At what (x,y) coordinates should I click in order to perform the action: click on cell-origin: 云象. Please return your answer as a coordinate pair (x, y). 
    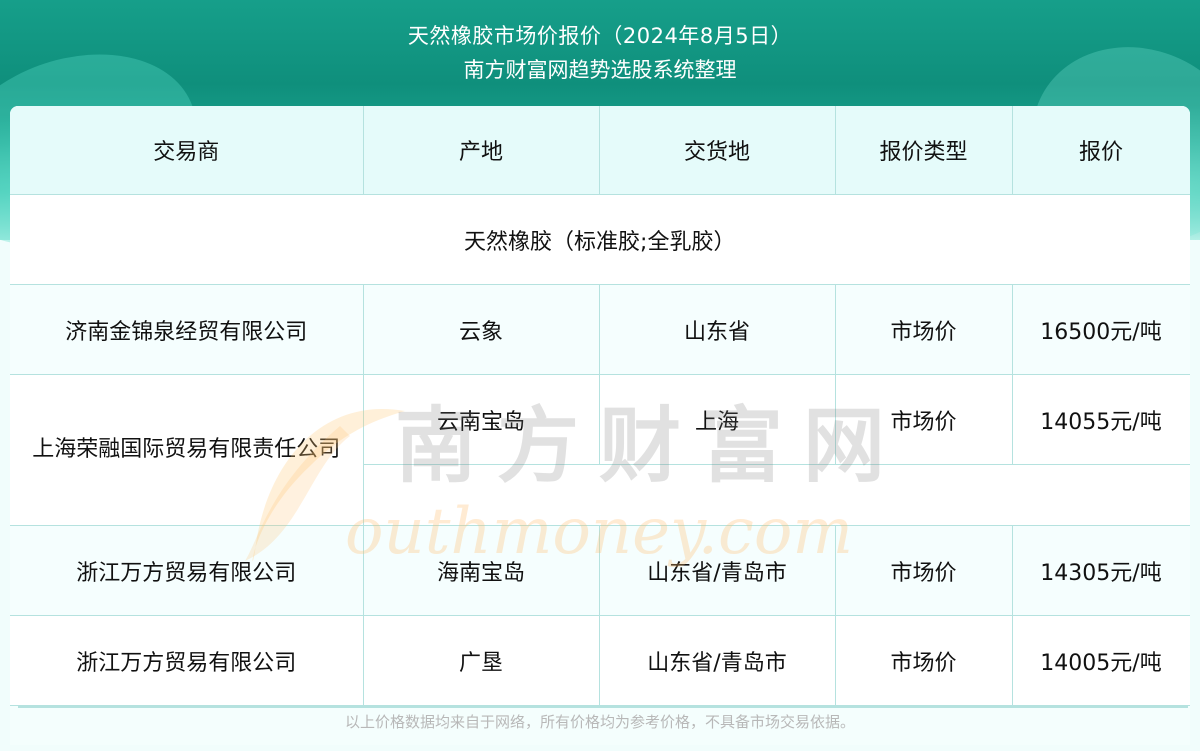
    Looking at the image, I should click on (481, 329).